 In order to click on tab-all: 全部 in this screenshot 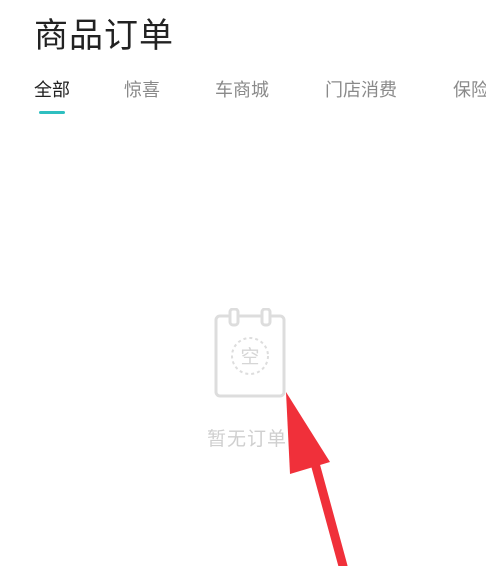, I will do `click(52, 89)`.